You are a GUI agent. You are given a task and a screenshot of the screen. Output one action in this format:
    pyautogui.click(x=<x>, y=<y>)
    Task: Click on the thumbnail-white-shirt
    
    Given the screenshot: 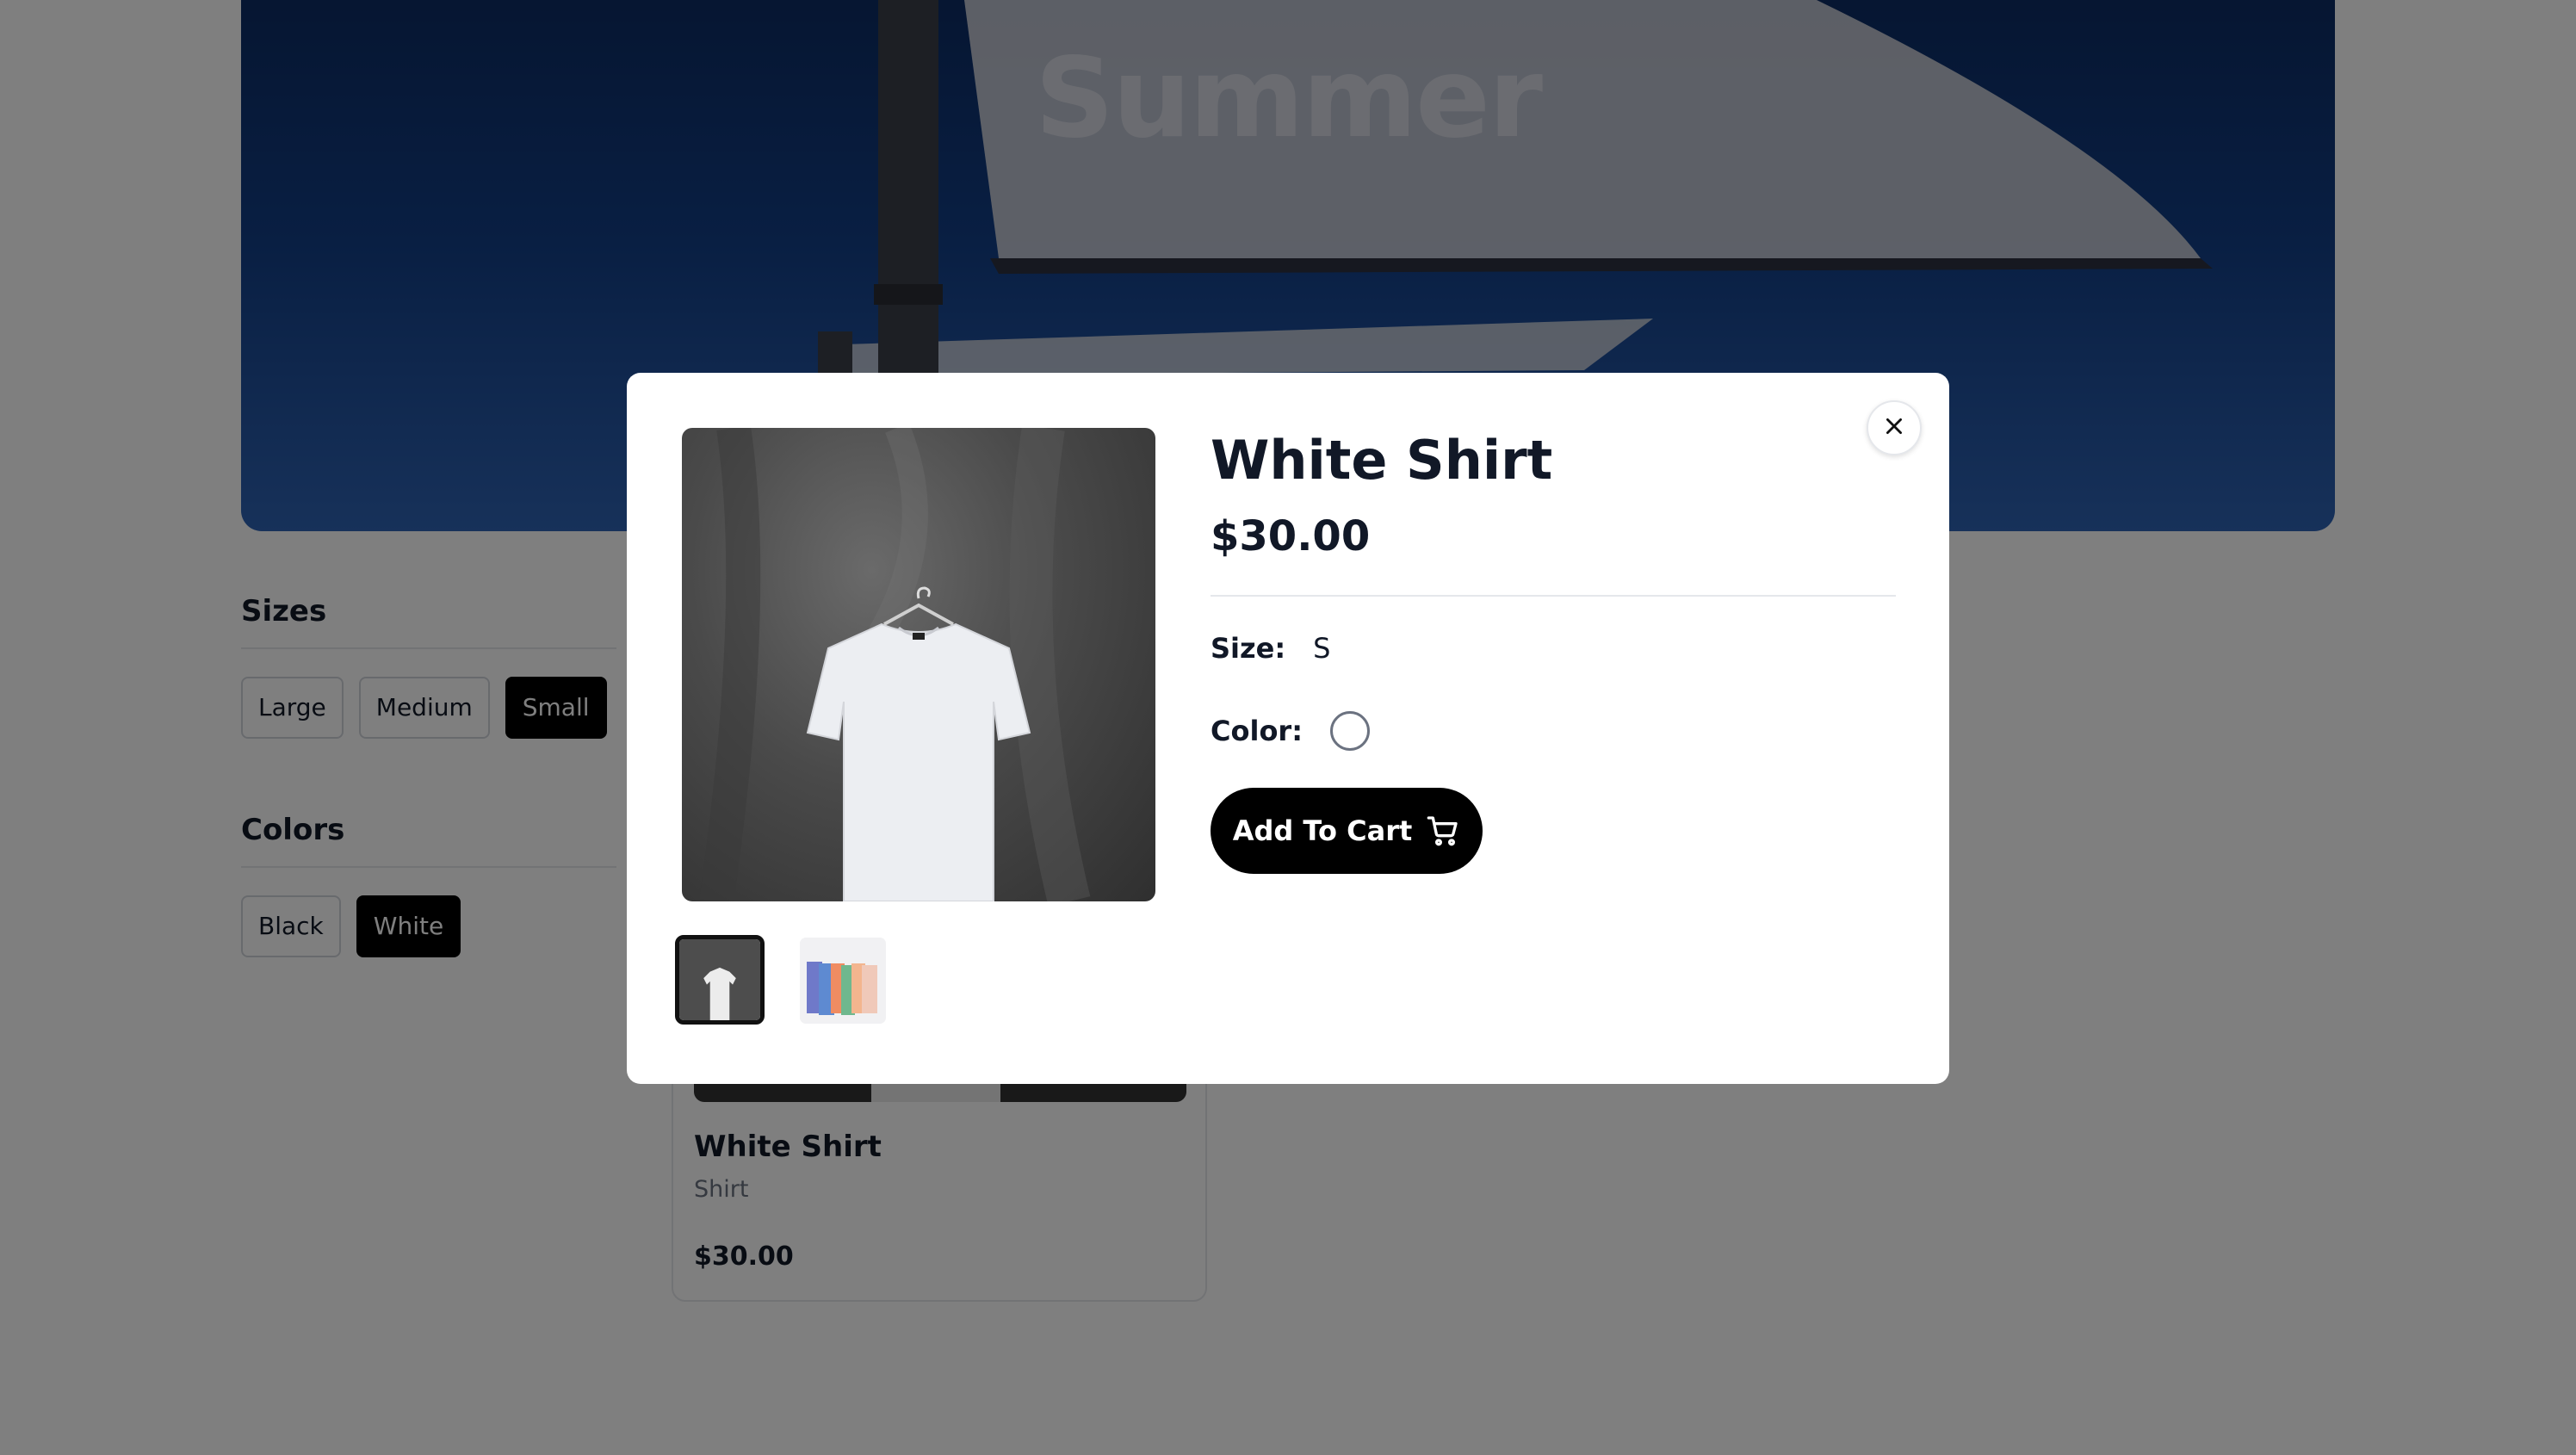 What is the action you would take?
    pyautogui.click(x=720, y=980)
    